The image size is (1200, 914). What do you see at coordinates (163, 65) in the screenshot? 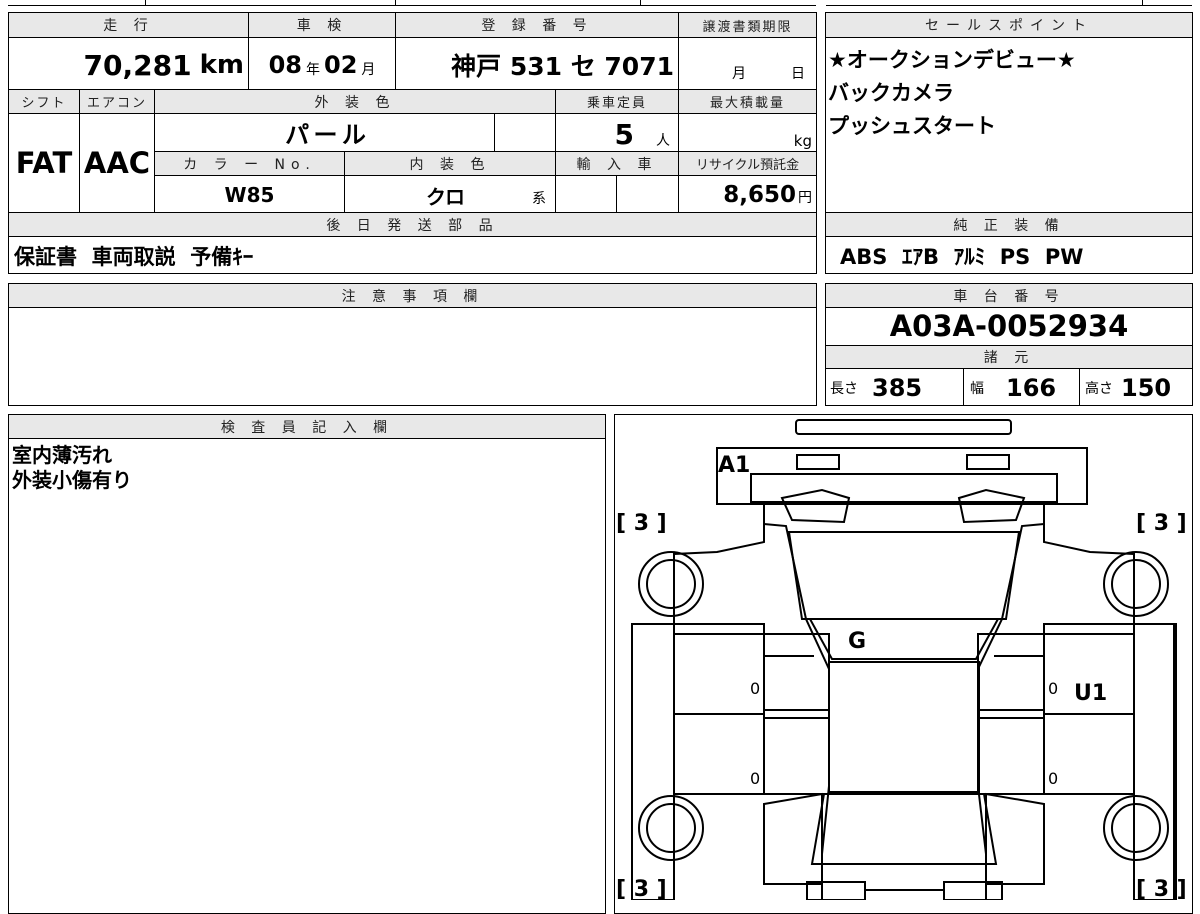
I see `mileage-value: 70,281 km` at bounding box center [163, 65].